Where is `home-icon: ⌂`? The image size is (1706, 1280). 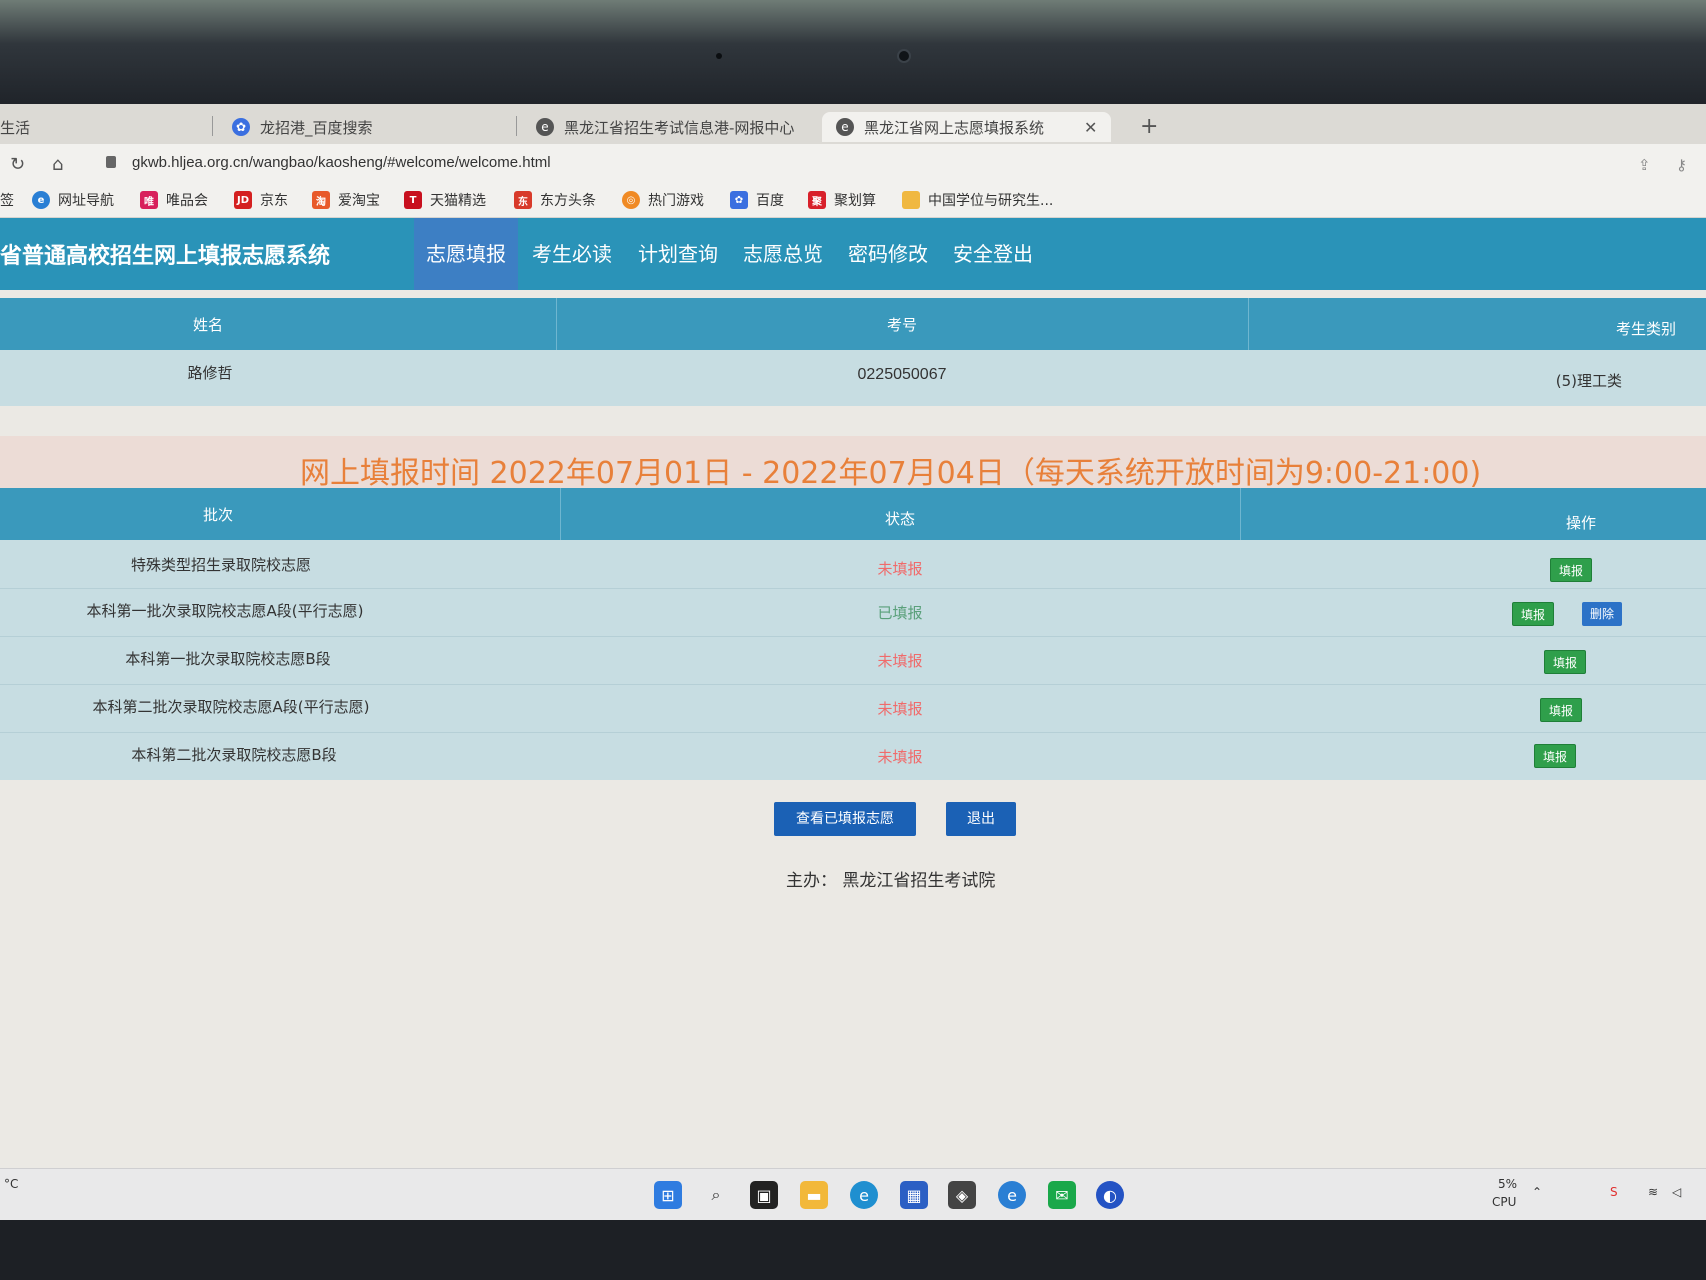
home-icon: ⌂ is located at coordinates (57, 164).